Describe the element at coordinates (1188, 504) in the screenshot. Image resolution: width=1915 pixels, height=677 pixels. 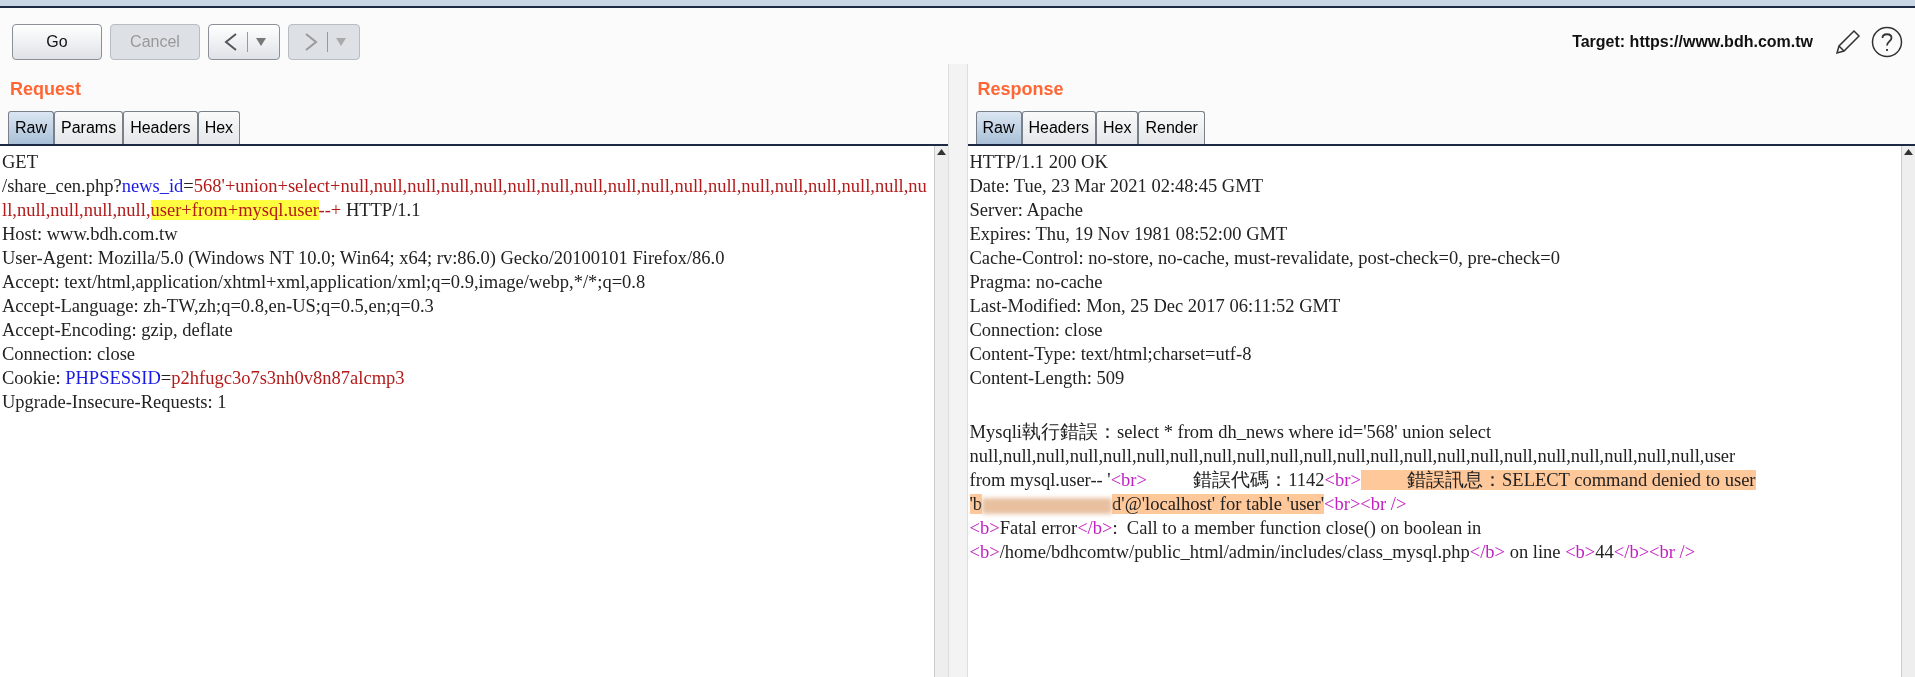
I see `response-line: 'b d'@'localhost' for table 'user'<br><br />` at that location.